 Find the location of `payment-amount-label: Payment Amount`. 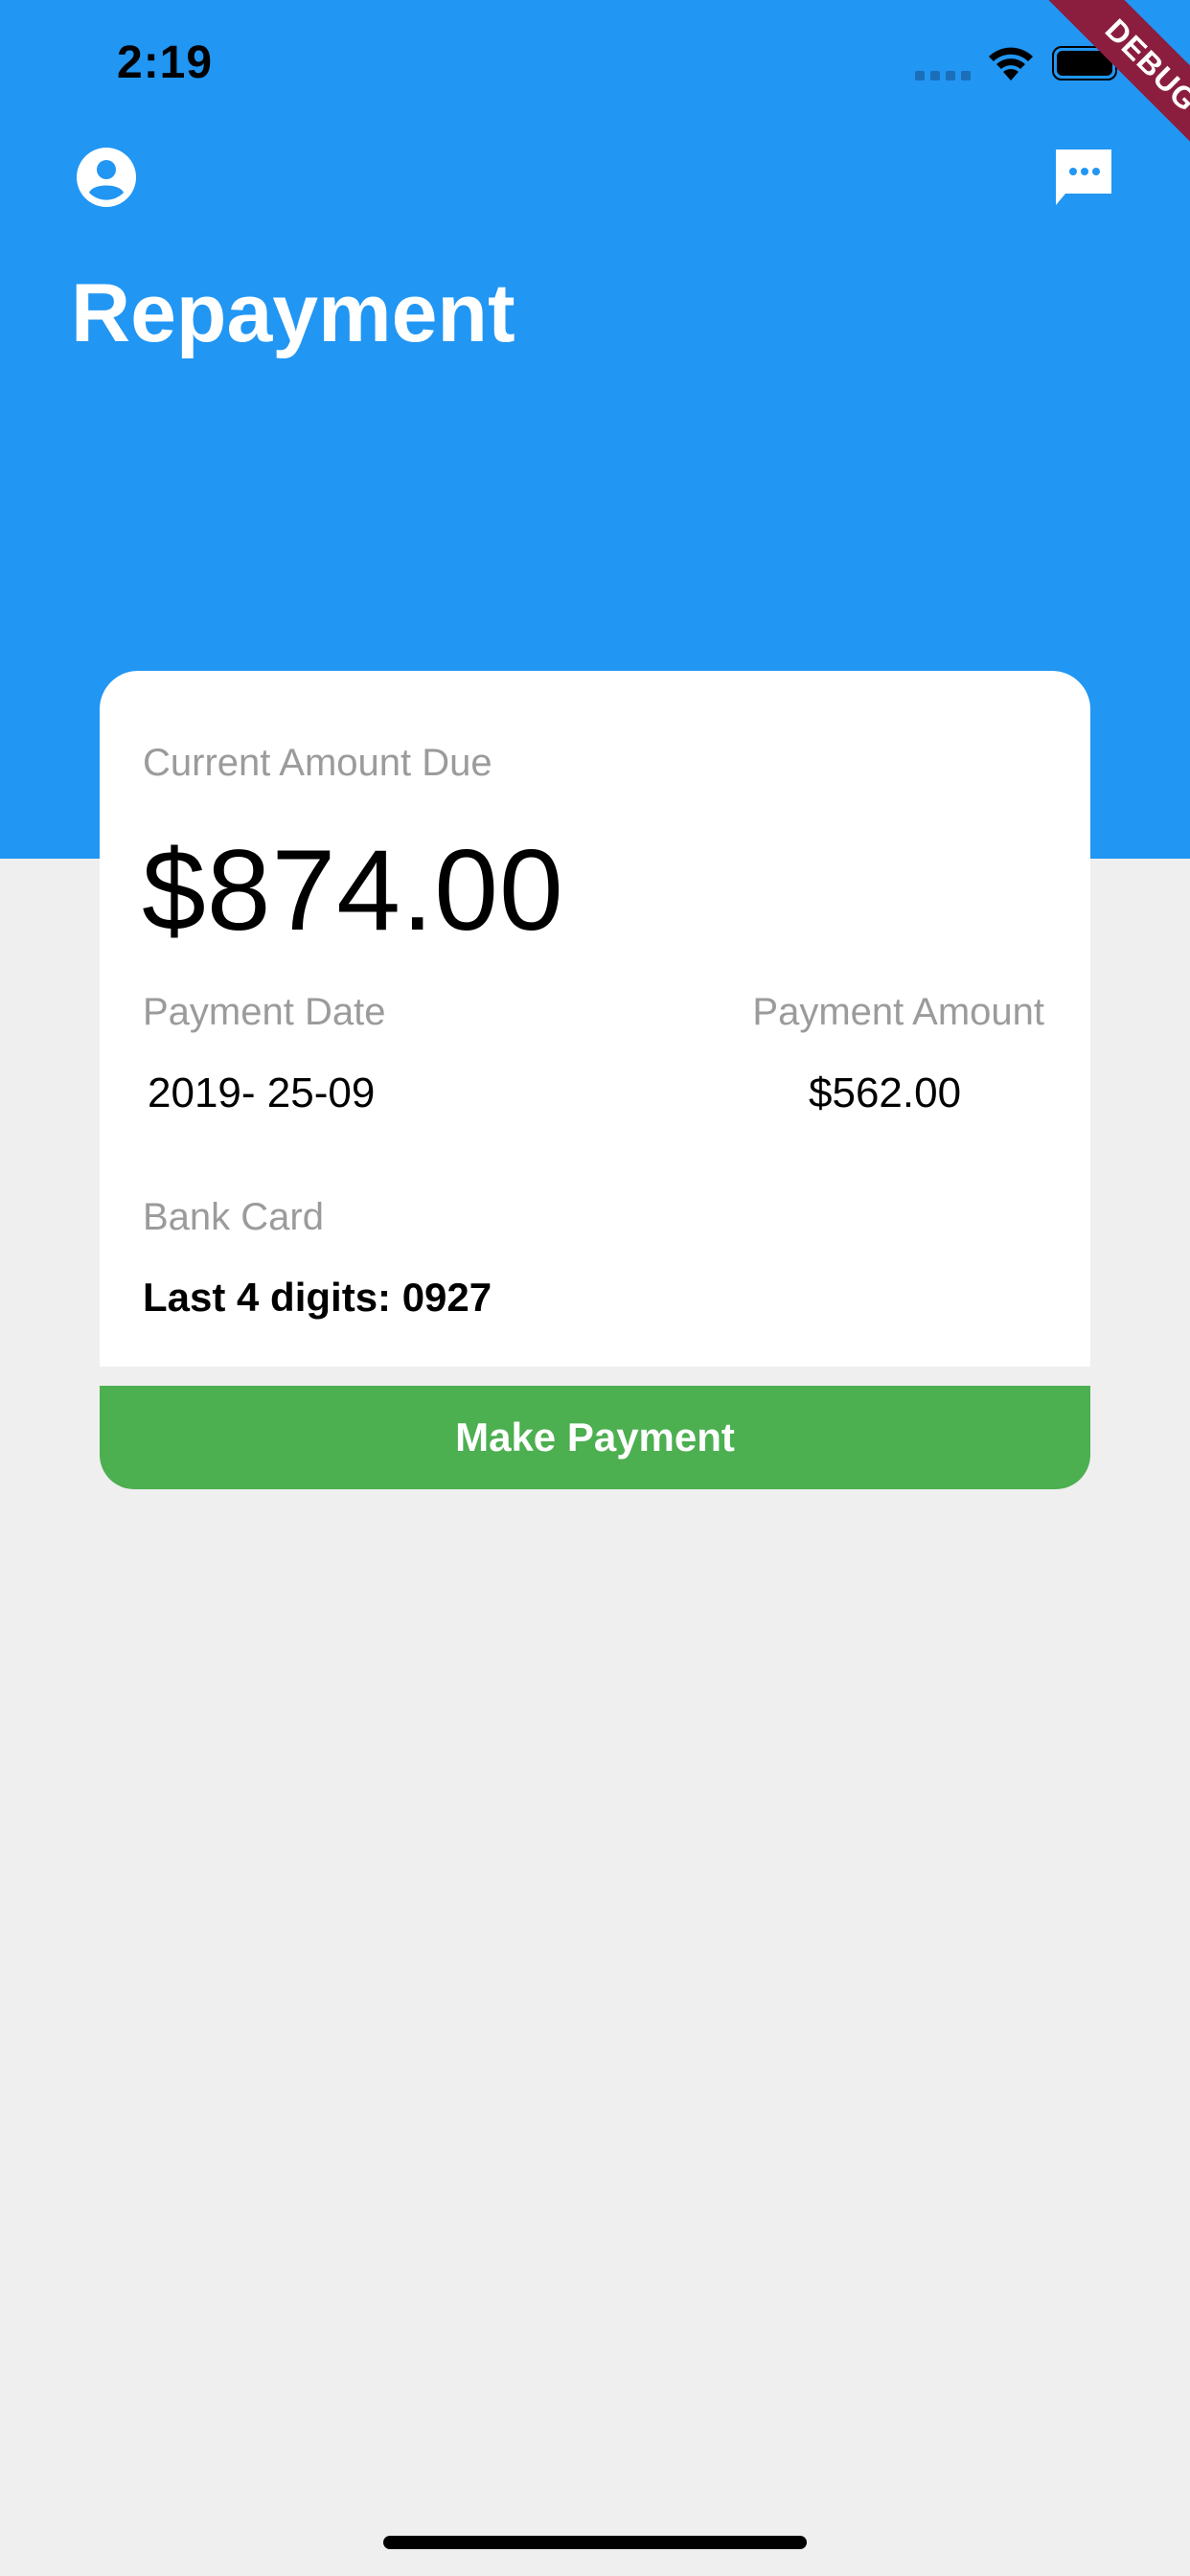

payment-amount-label: Payment Amount is located at coordinates (898, 1012).